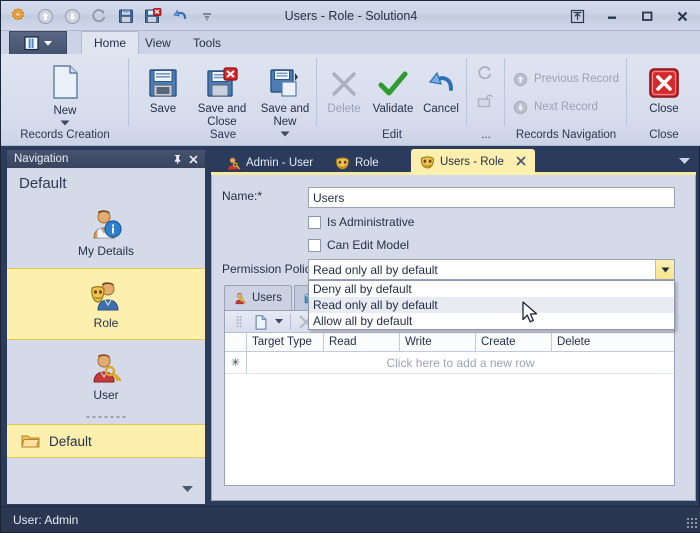 The height and width of the screenshot is (533, 700). Describe the element at coordinates (177, 159) in the screenshot. I see `pin-icon` at that location.